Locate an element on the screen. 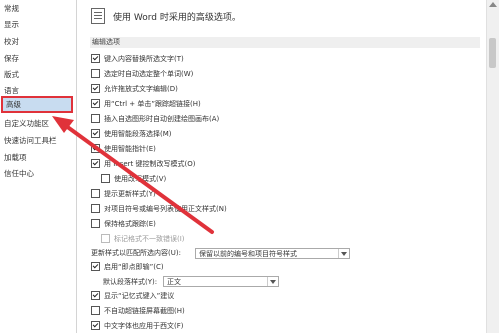 This screenshot has width=499, height=333. options-page-icon is located at coordinates (98, 16).